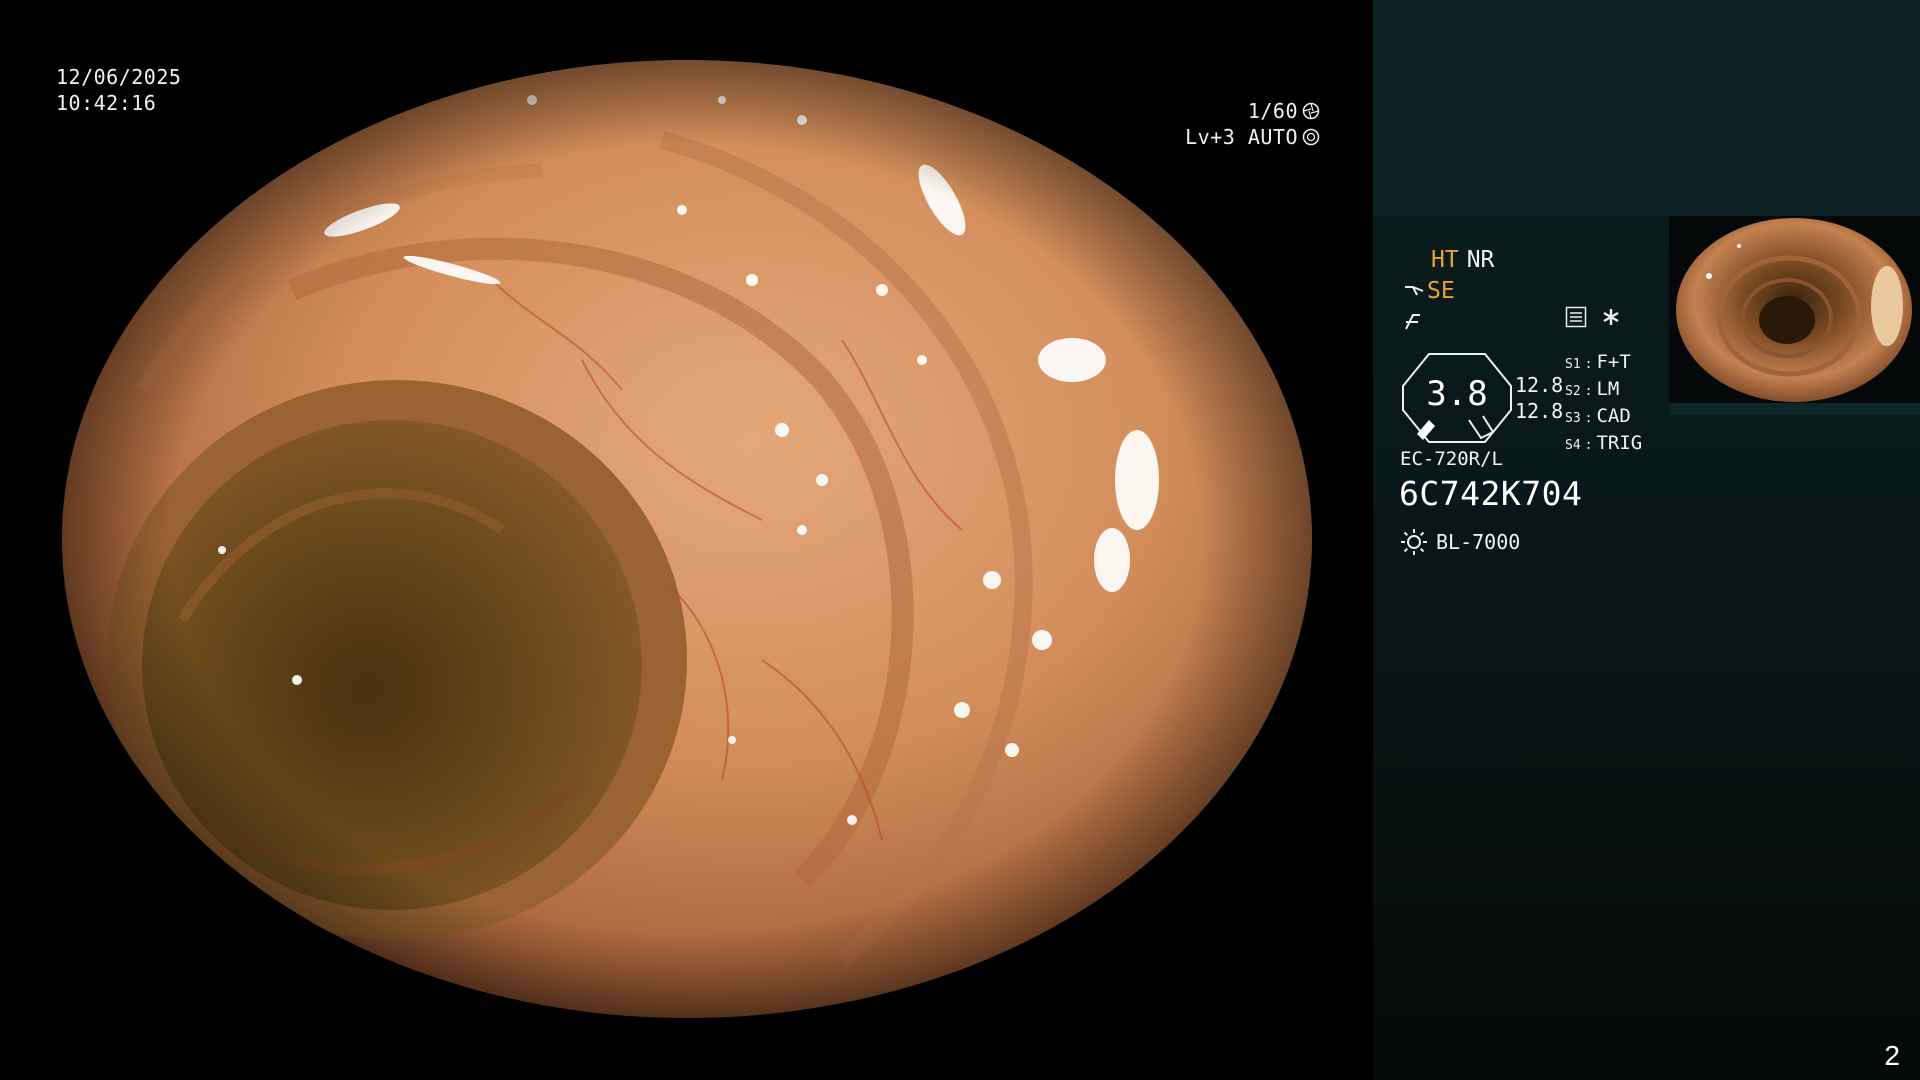 The width and height of the screenshot is (1920, 1080). I want to click on gauge-side-top: 12.8, so click(1539, 385).